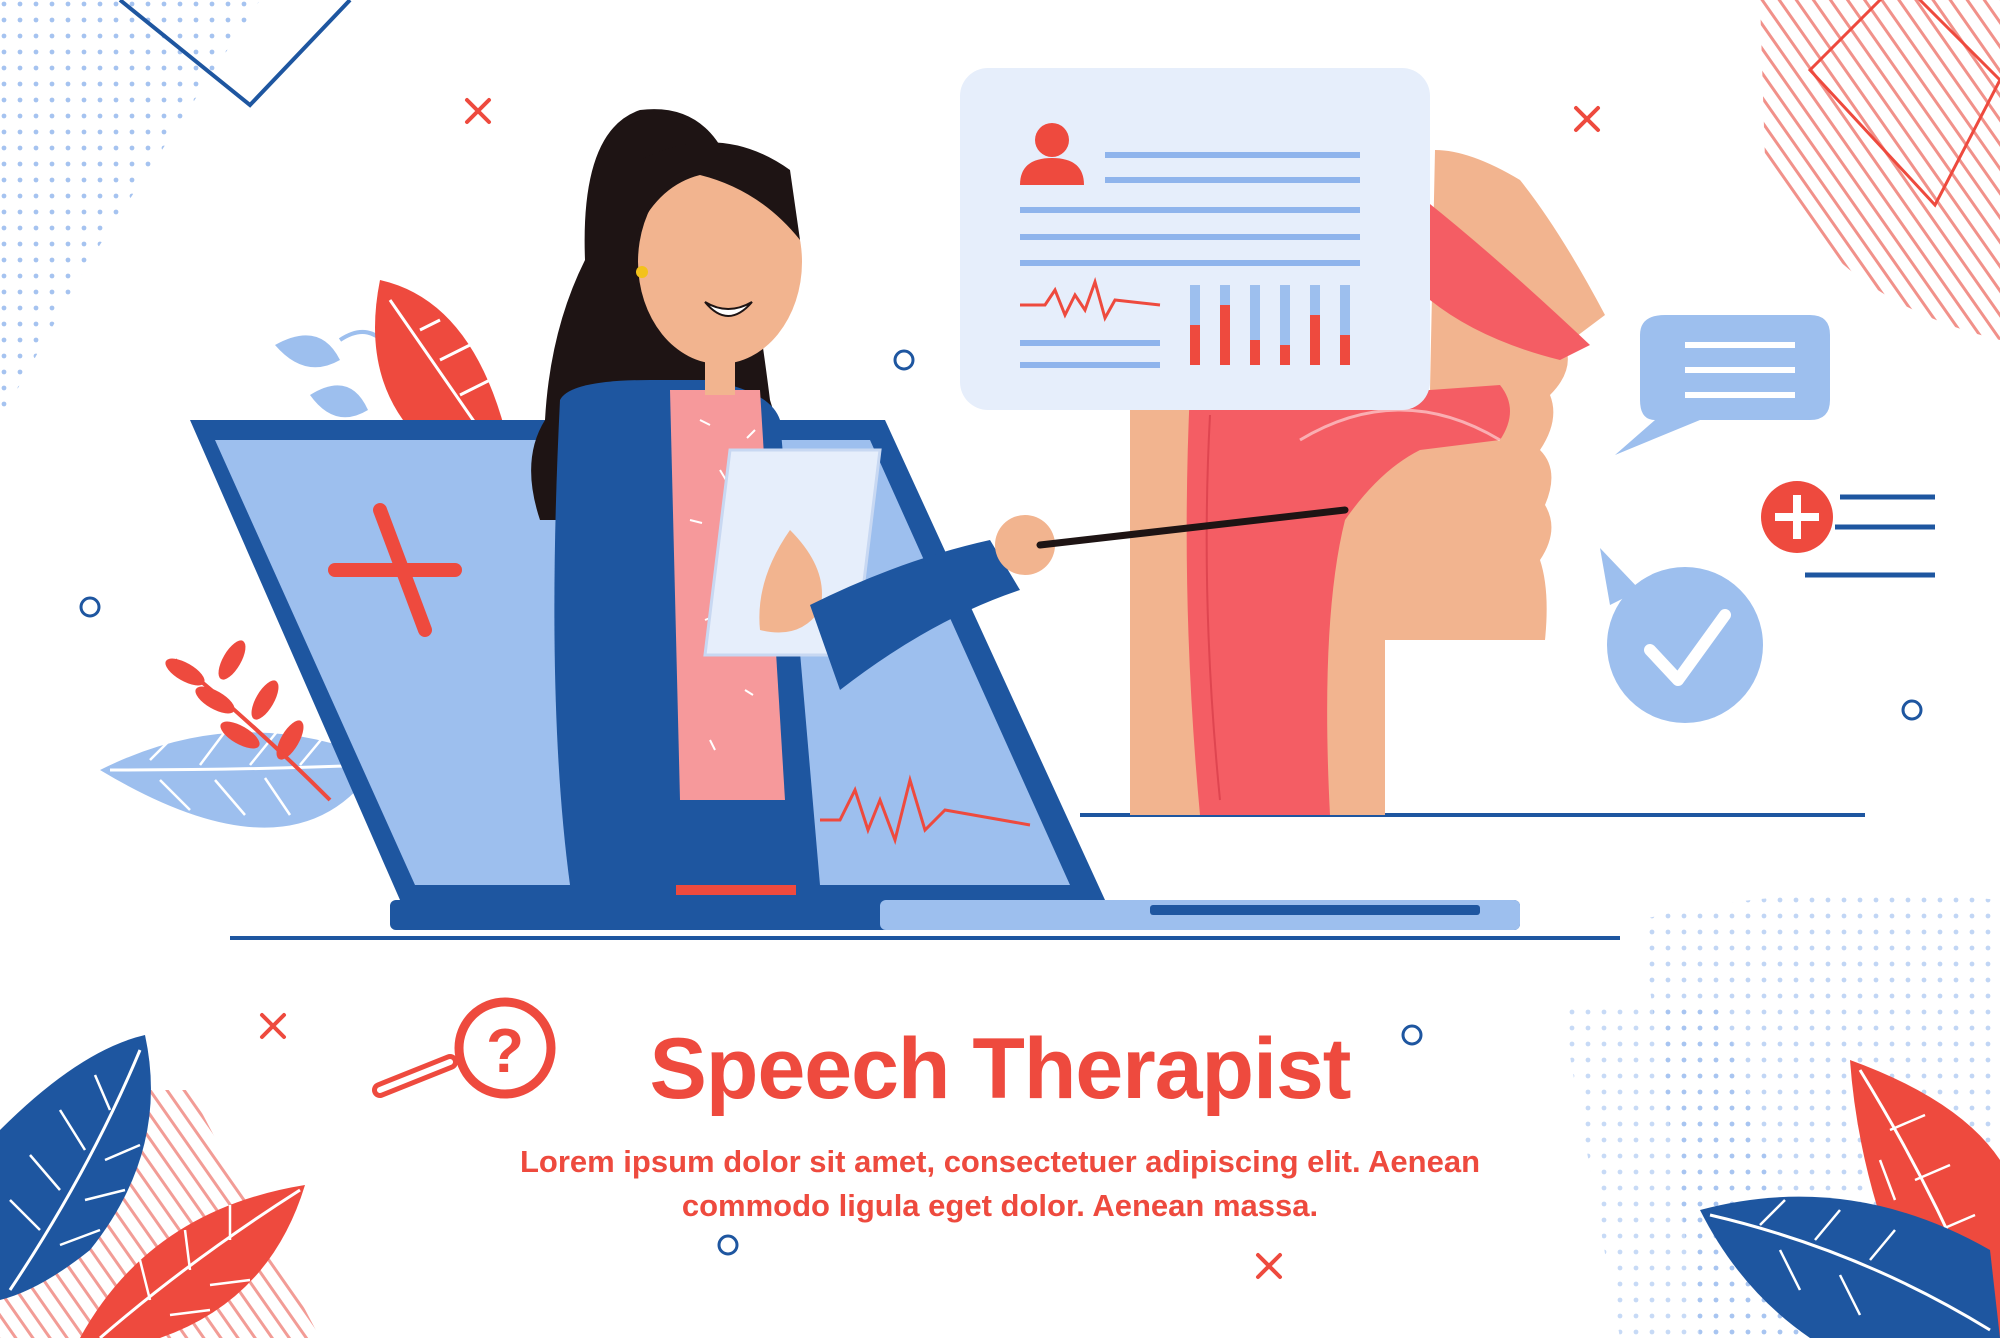  I want to click on dot-pattern-top-left, so click(130, 210).